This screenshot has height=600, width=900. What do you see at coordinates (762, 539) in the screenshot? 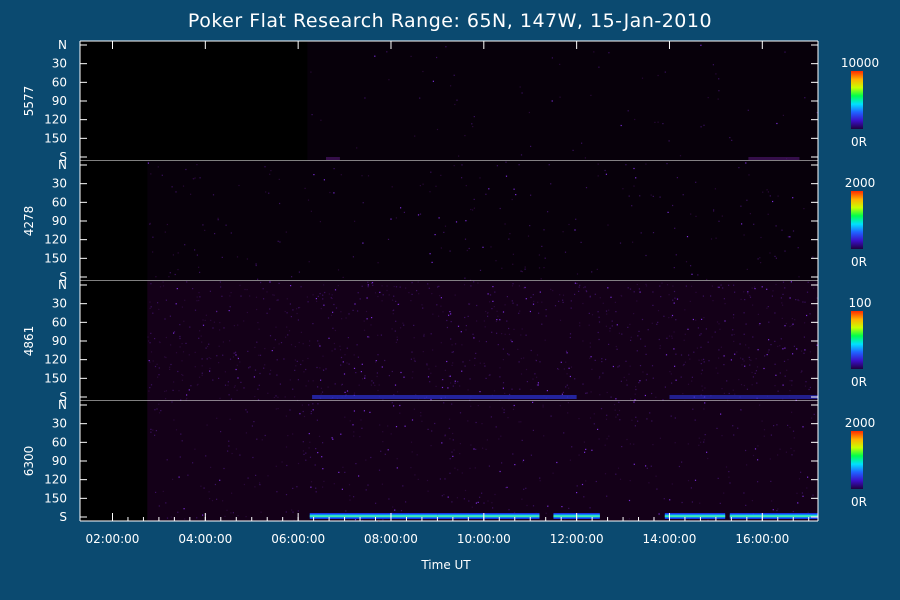
I see `x-tick-label: 16:00:00` at bounding box center [762, 539].